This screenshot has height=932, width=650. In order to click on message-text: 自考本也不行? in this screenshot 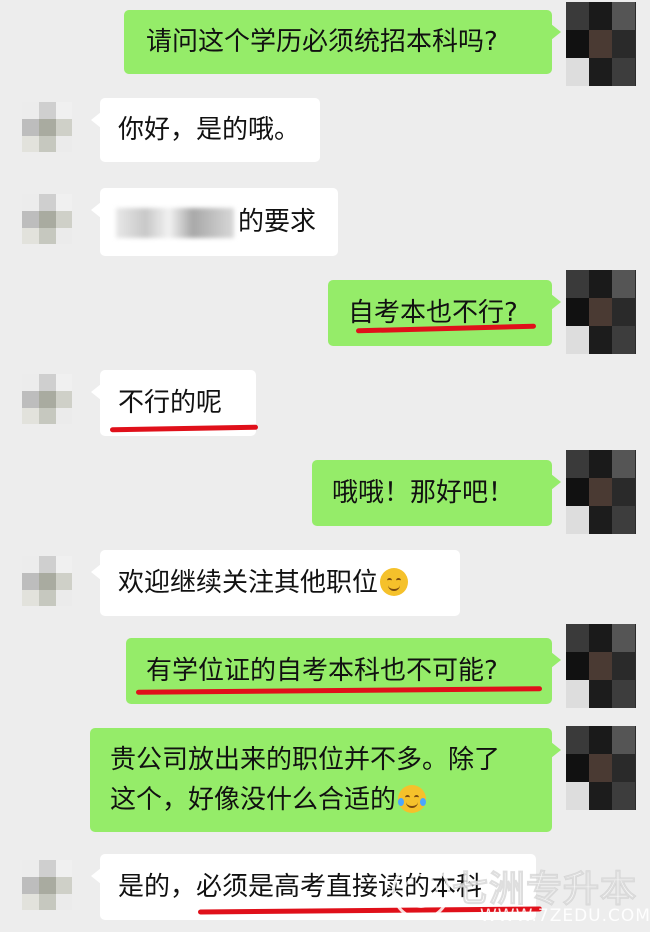, I will do `click(433, 313)`.